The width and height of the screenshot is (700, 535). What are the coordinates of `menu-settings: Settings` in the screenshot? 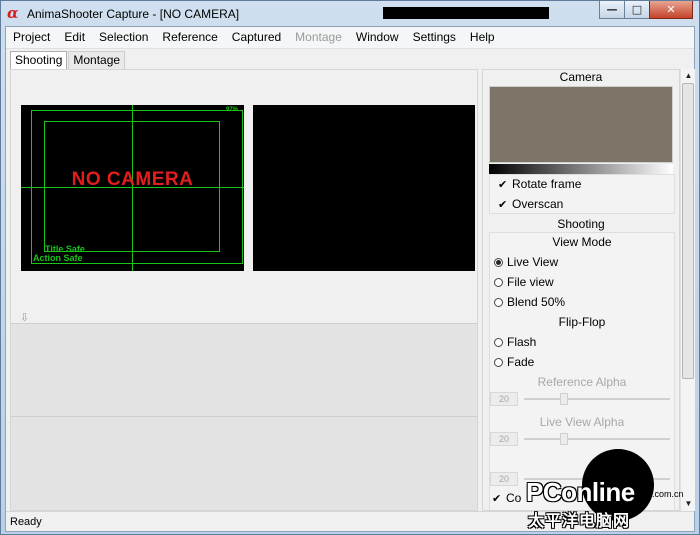 It's located at (434, 38).